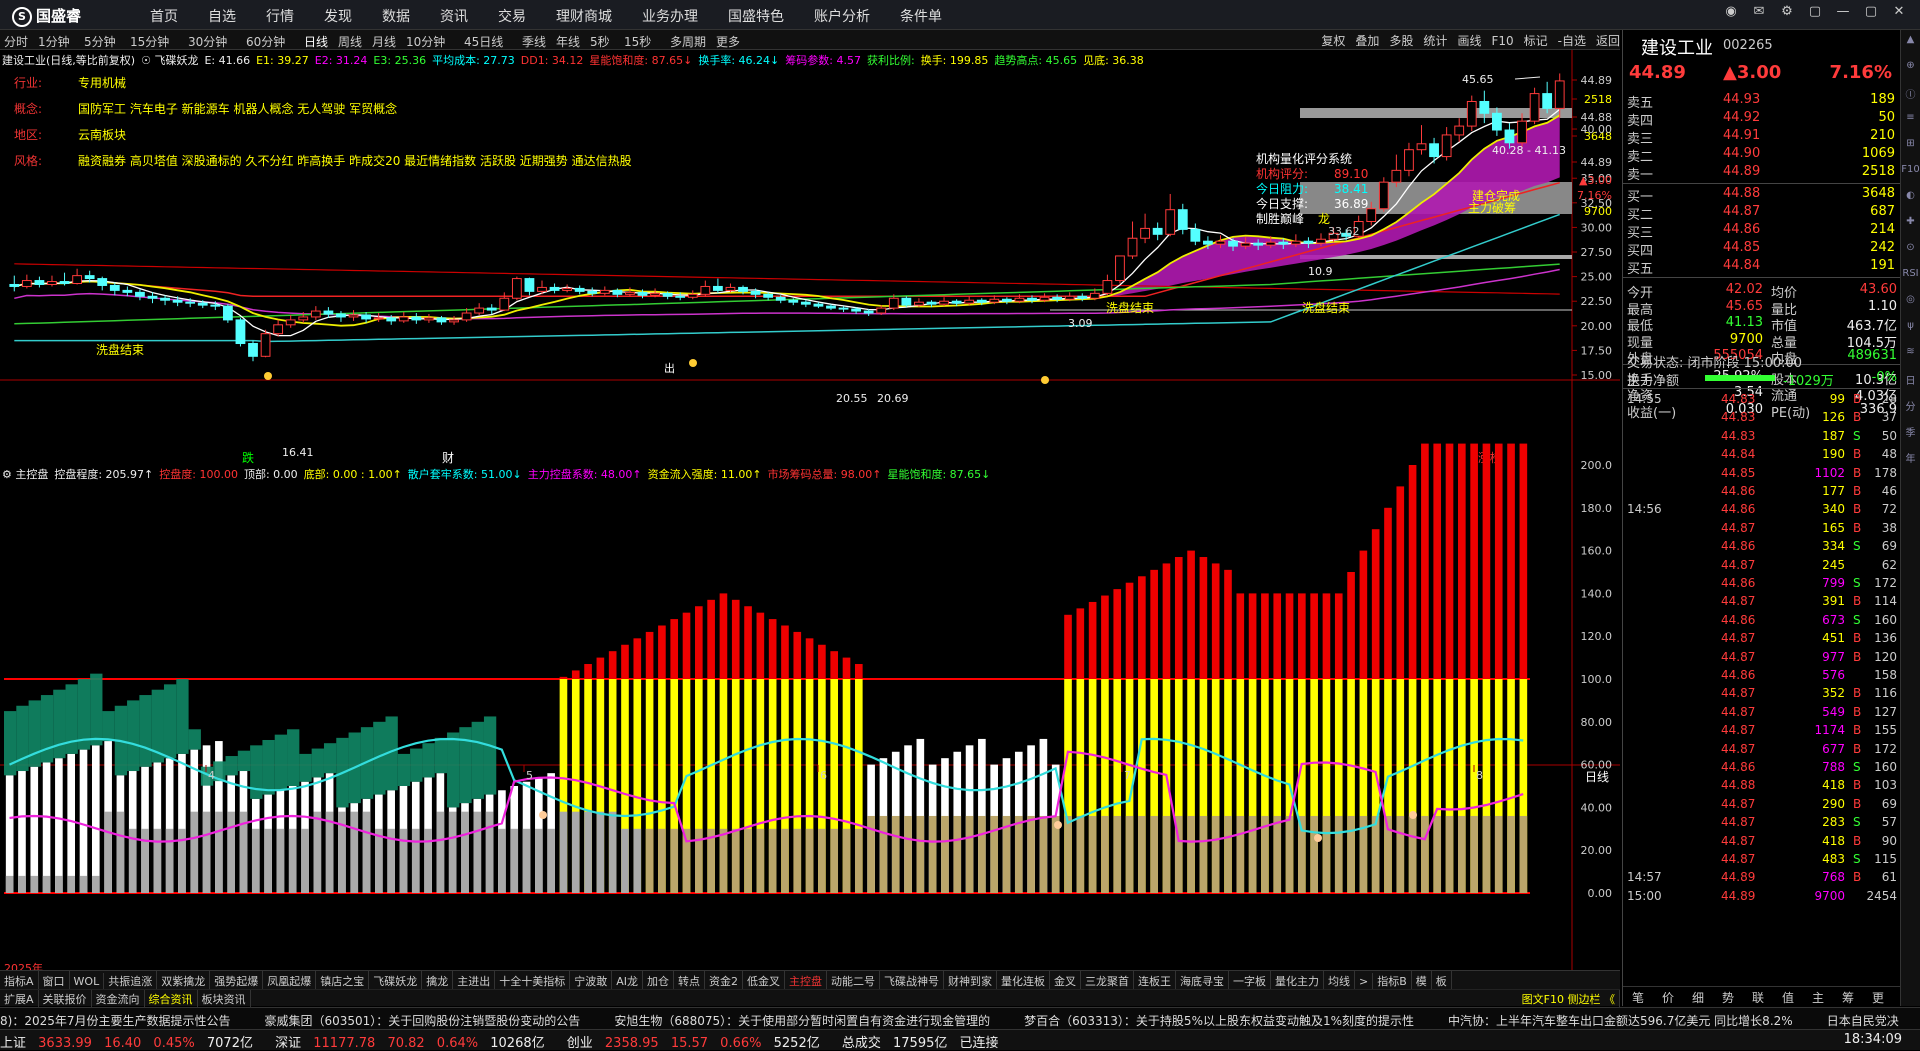 The image size is (1920, 1051). What do you see at coordinates (118, 999) in the screenshot?
I see `bottom-tab-2: 资金流向` at bounding box center [118, 999].